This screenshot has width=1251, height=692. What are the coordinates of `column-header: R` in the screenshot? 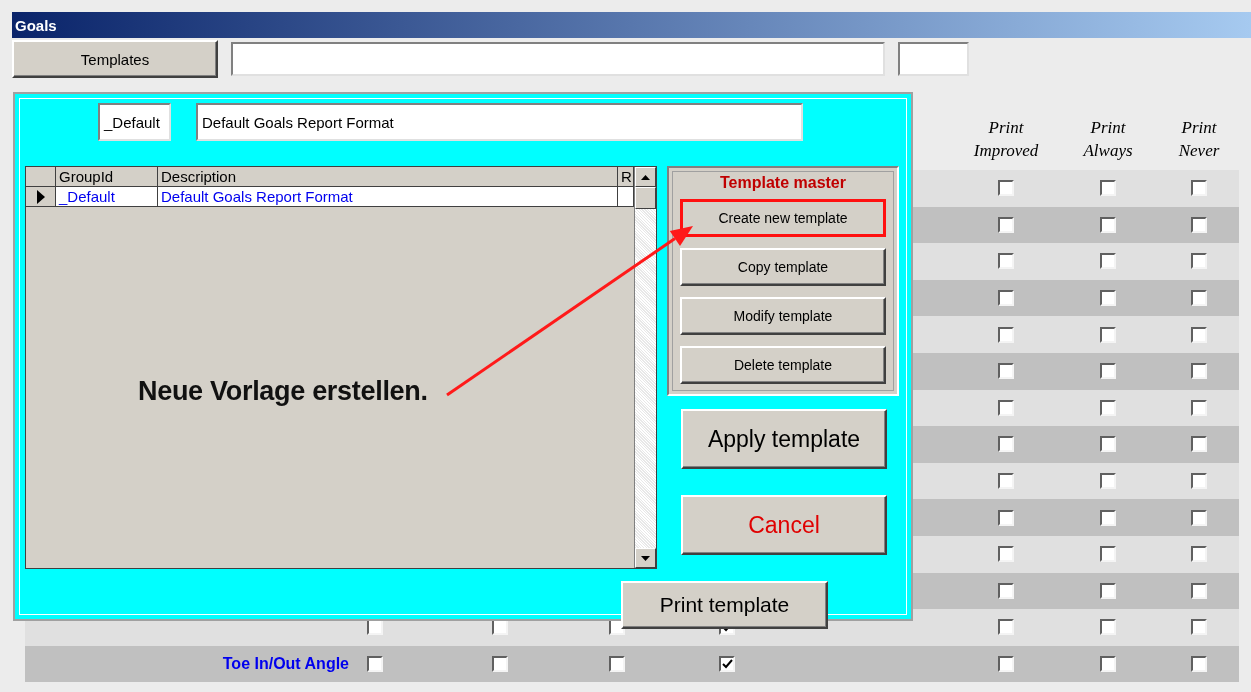 It's located at (626, 177).